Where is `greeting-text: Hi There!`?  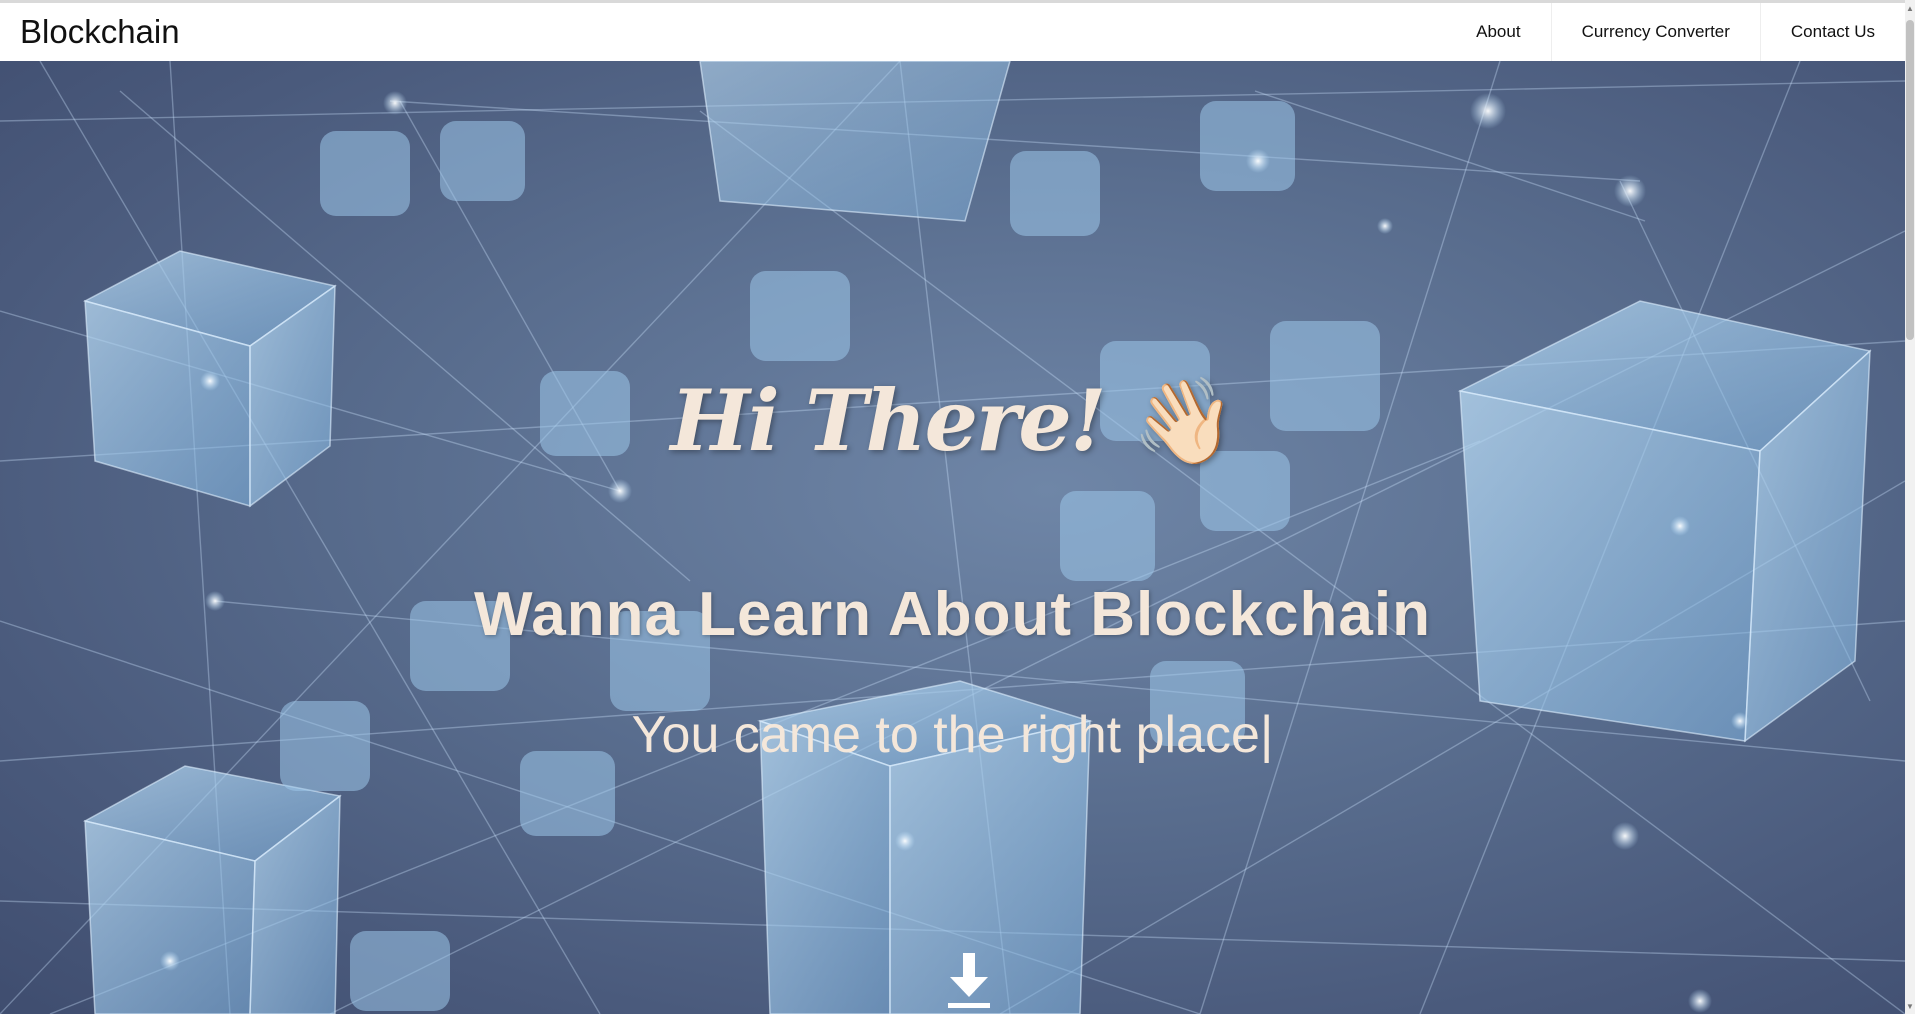
greeting-text: Hi There! is located at coordinates (888, 420).